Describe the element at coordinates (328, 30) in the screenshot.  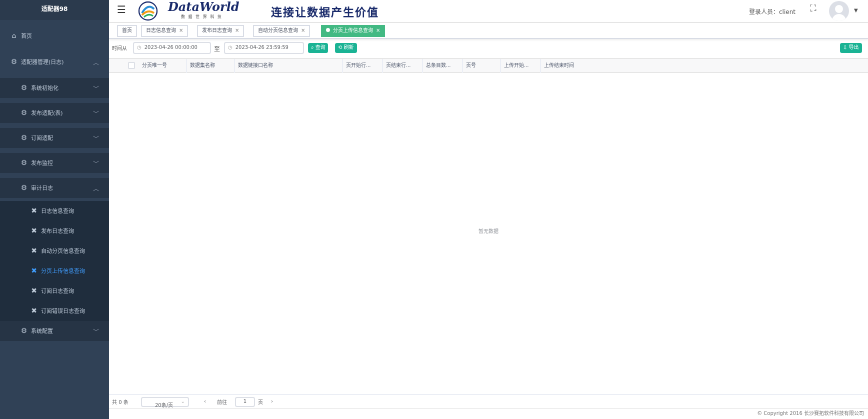
I see `active-dot-icon` at that location.